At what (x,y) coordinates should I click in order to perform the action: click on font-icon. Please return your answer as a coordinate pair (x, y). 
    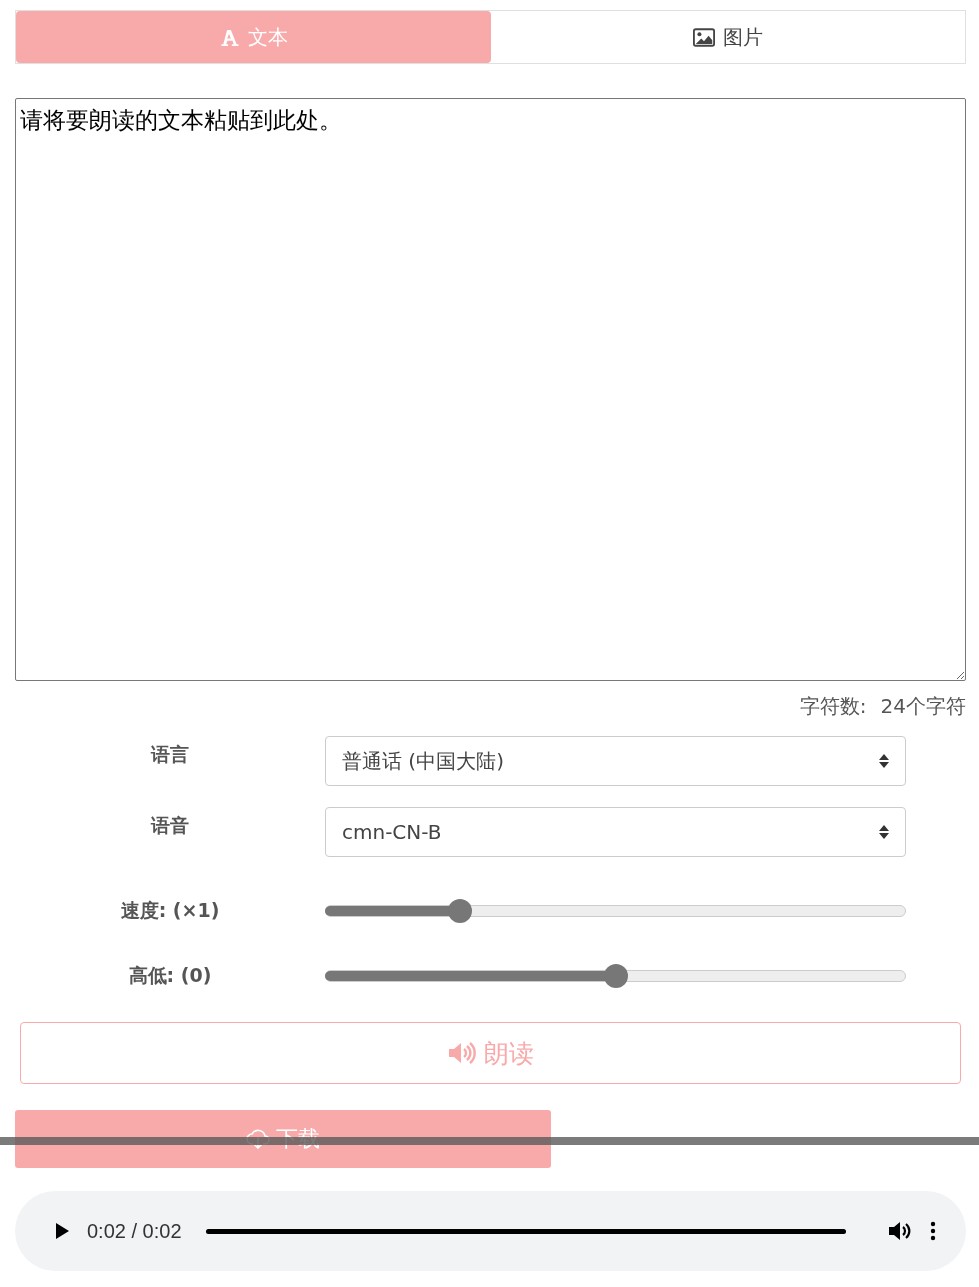
    Looking at the image, I should click on (229, 37).